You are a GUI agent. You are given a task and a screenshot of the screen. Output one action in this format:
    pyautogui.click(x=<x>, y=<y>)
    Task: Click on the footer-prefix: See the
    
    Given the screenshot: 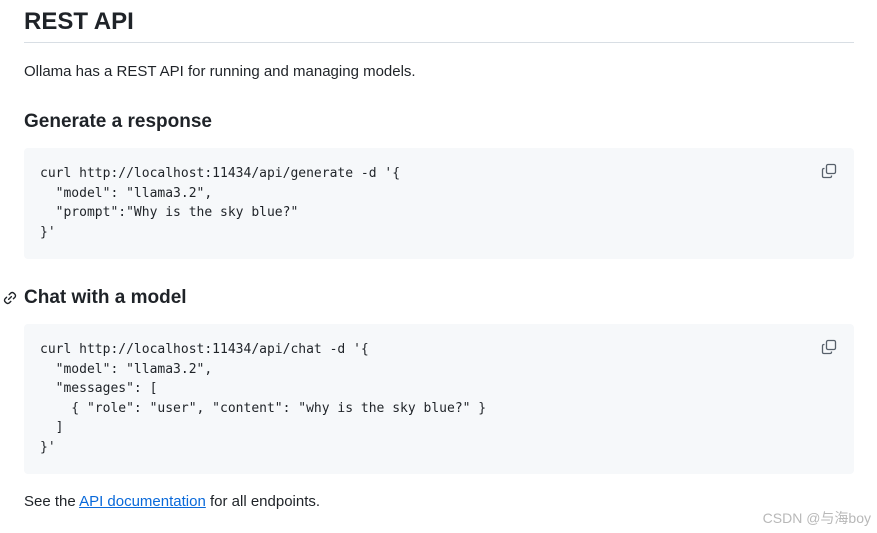 What is the action you would take?
    pyautogui.click(x=52, y=501)
    